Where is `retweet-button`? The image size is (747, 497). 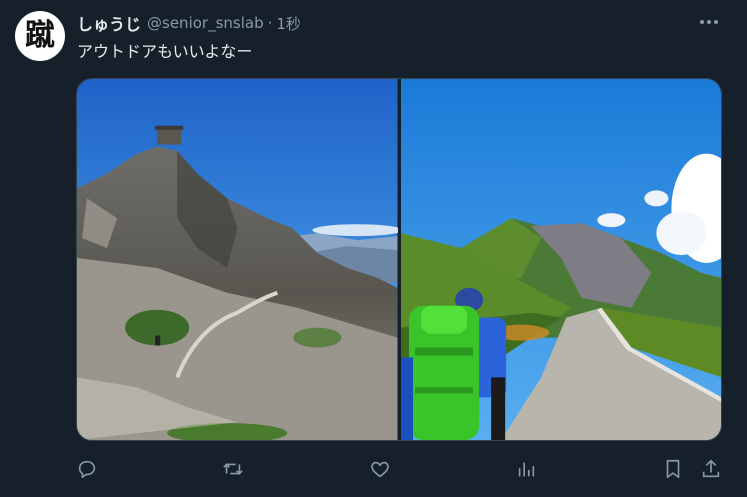 retweet-button is located at coordinates (233, 469).